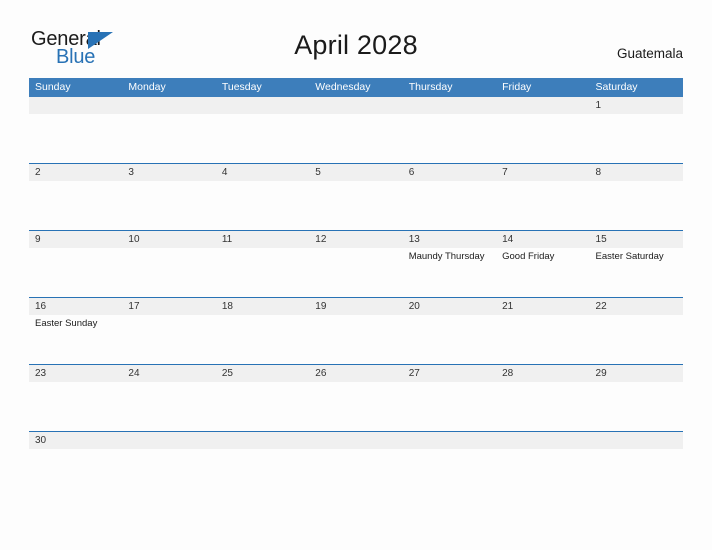 The width and height of the screenshot is (712, 550). I want to click on day-event: Good Friday, so click(528, 256).